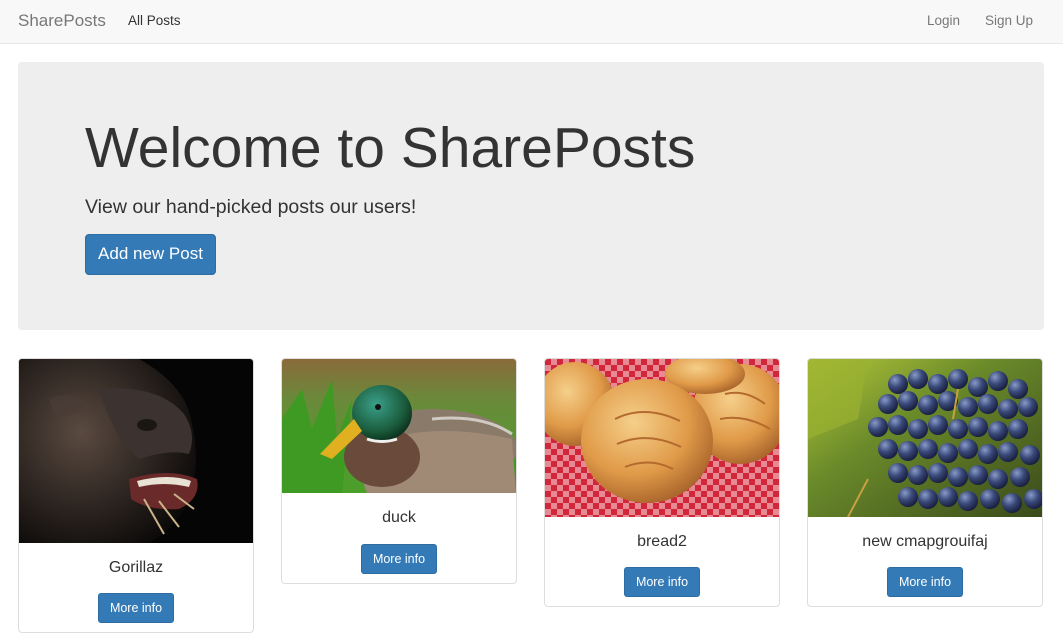 This screenshot has height=633, width=1063. What do you see at coordinates (1009, 20) in the screenshot?
I see `nav-signup-link: Sign Up` at bounding box center [1009, 20].